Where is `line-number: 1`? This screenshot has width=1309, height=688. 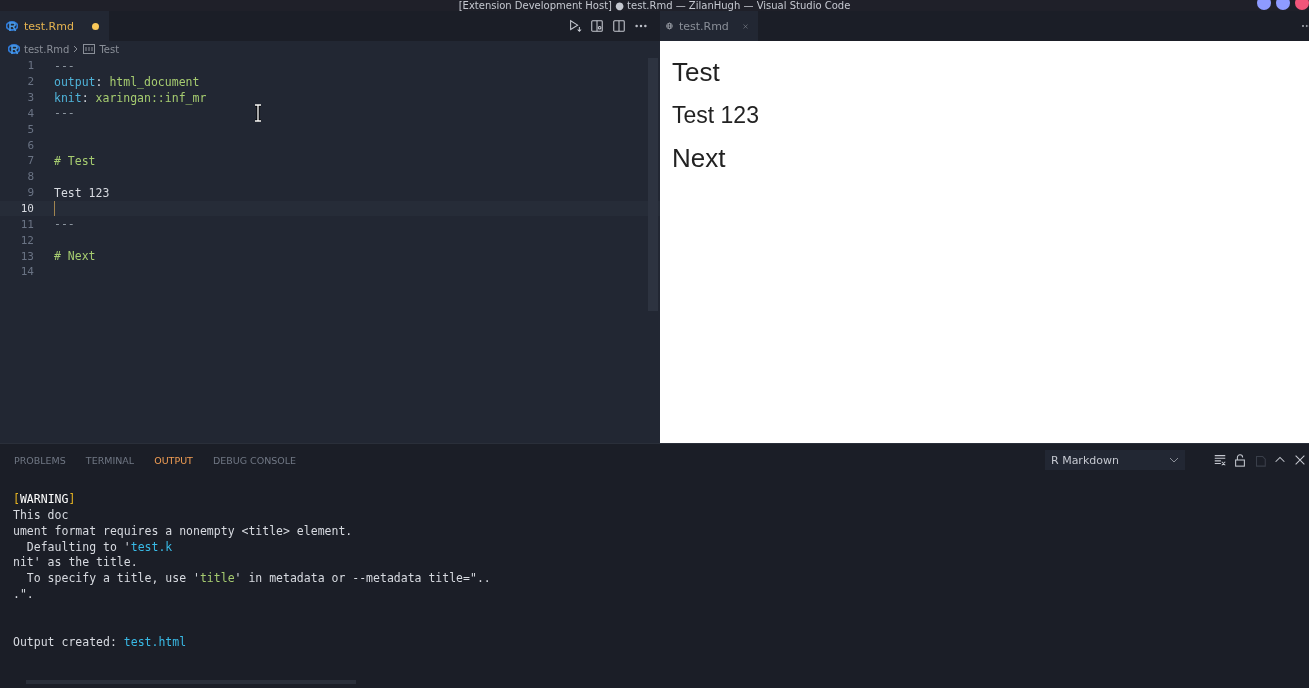
line-number: 1 is located at coordinates (30, 66).